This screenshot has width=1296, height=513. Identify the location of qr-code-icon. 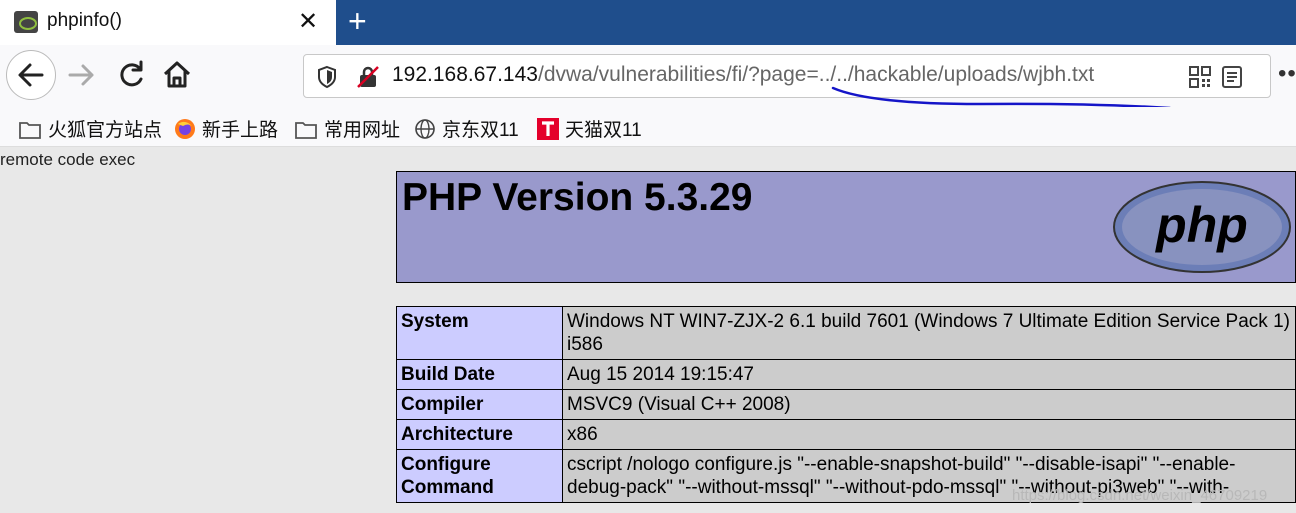
(1200, 77).